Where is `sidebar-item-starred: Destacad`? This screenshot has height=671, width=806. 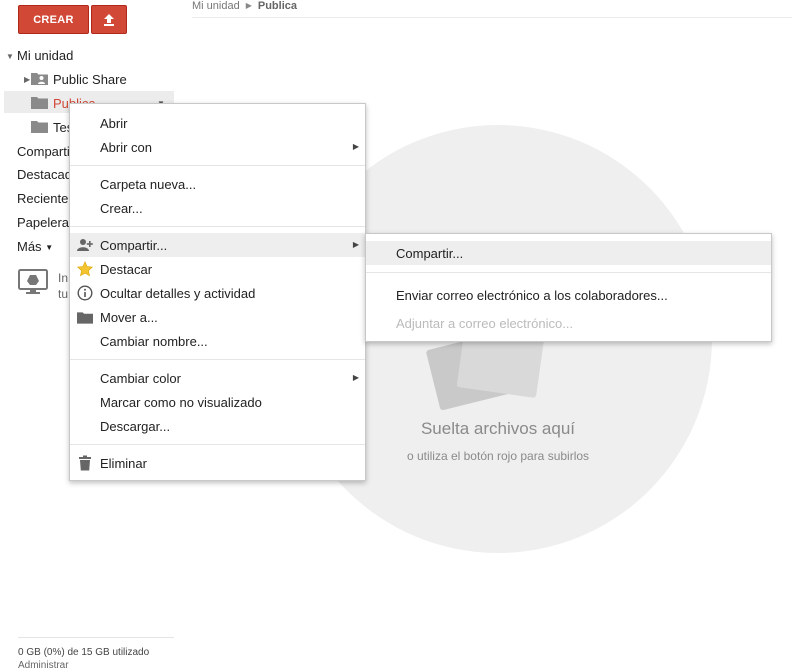 sidebar-item-starred: Destacad is located at coordinates (44, 174).